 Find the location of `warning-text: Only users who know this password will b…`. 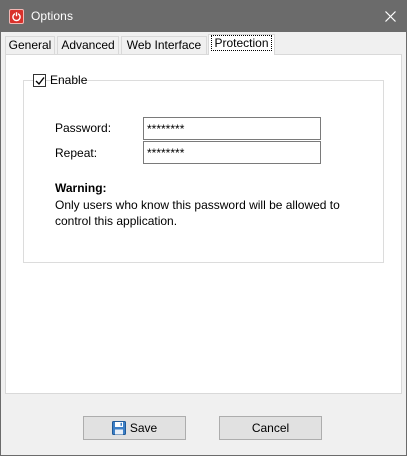

warning-text: Only users who know this password will b… is located at coordinates (197, 213).